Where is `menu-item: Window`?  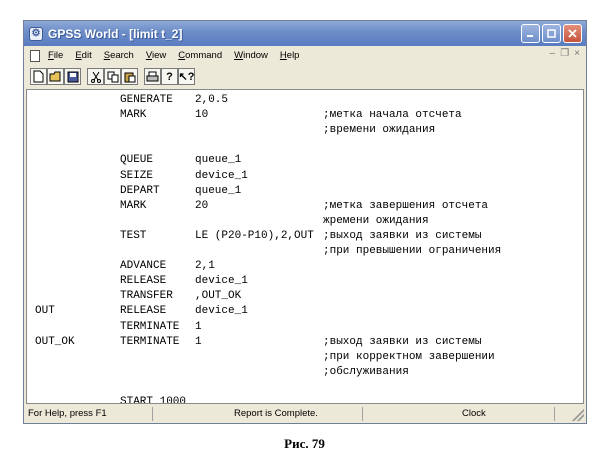
menu-item: Window is located at coordinates (251, 55).